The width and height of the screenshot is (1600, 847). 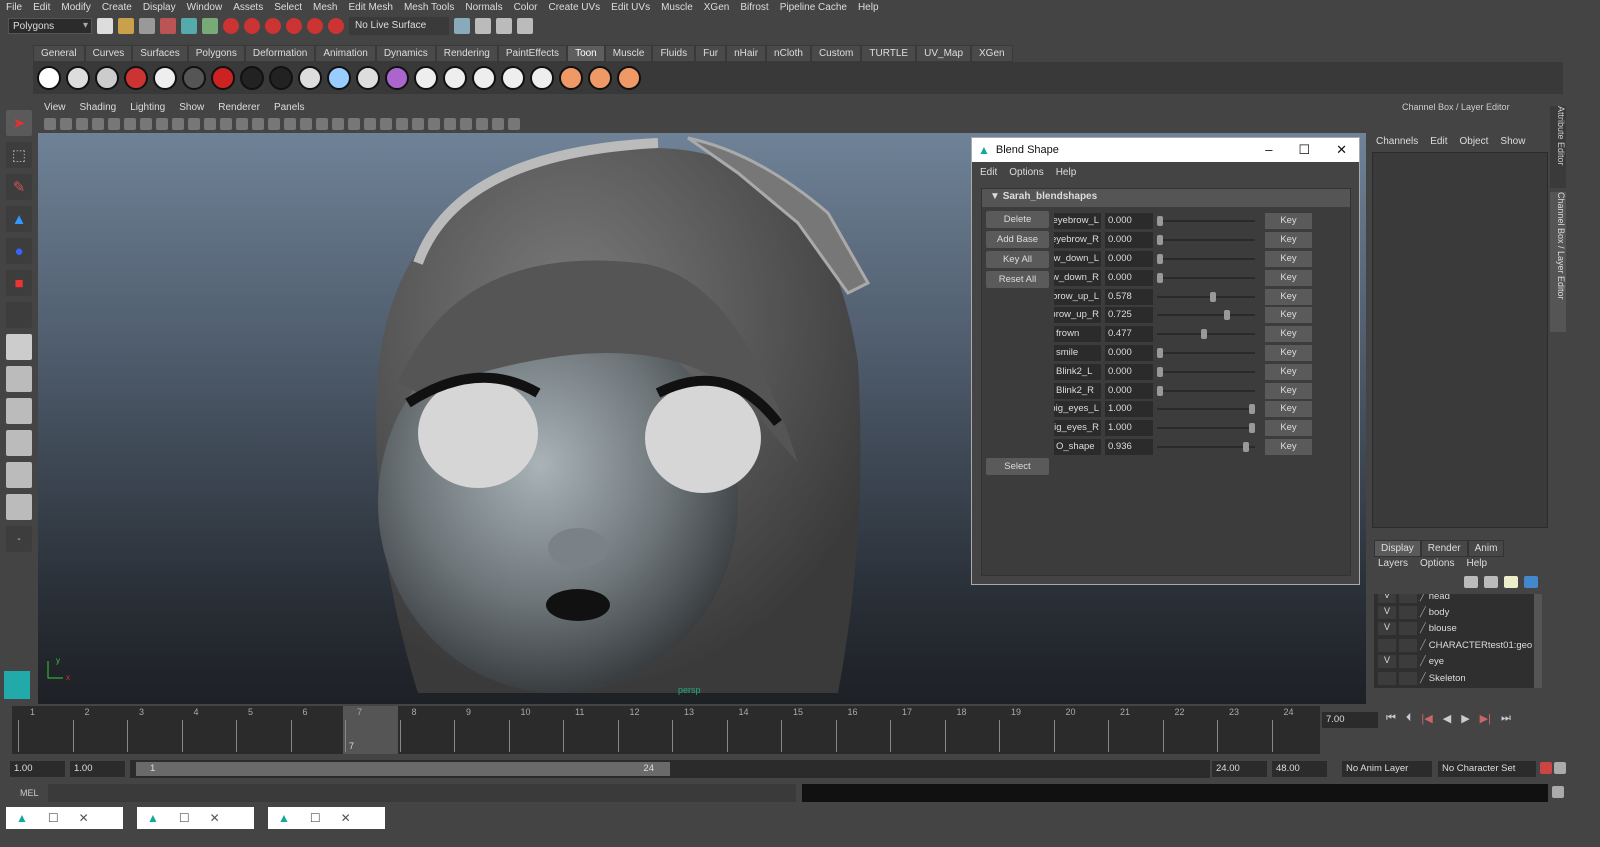 I want to click on viewport-menu-renderer: Renderer, so click(x=239, y=107).